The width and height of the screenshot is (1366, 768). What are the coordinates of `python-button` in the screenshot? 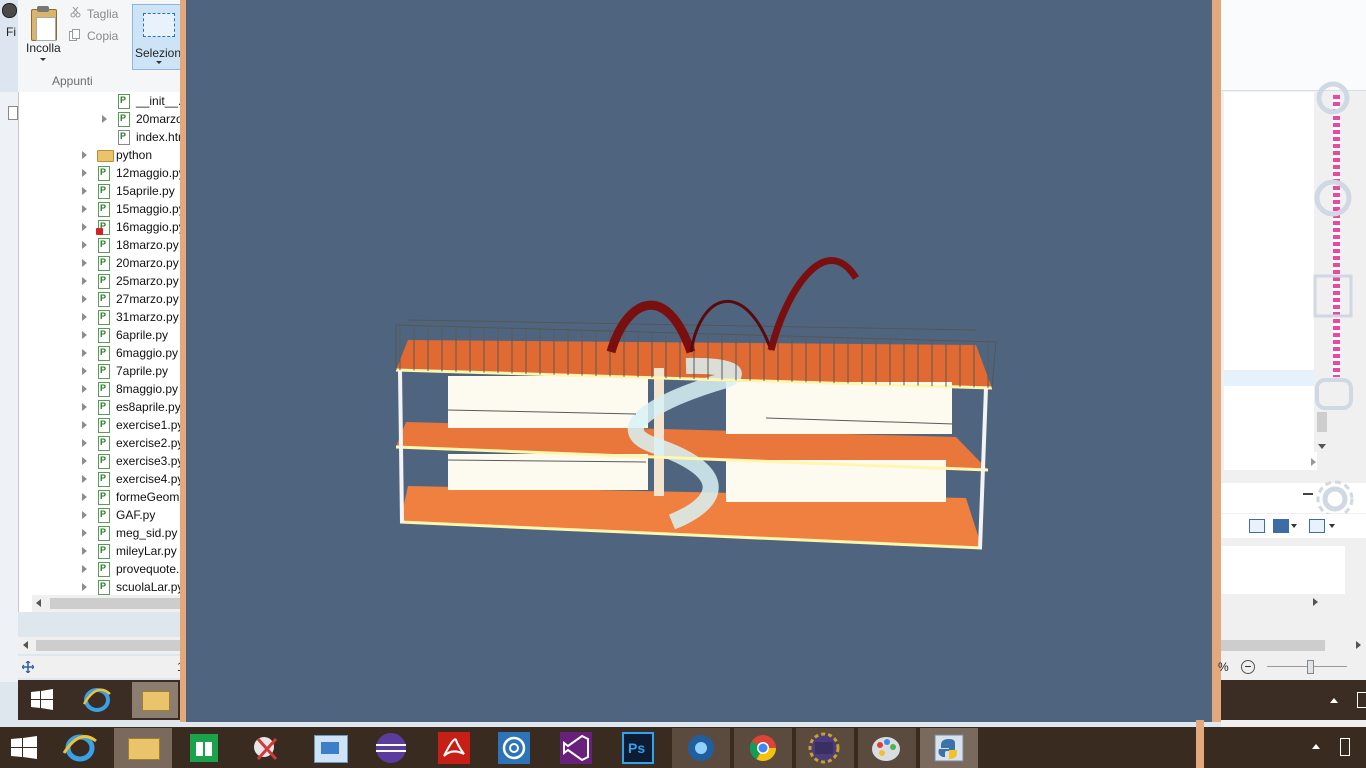 It's located at (949, 748).